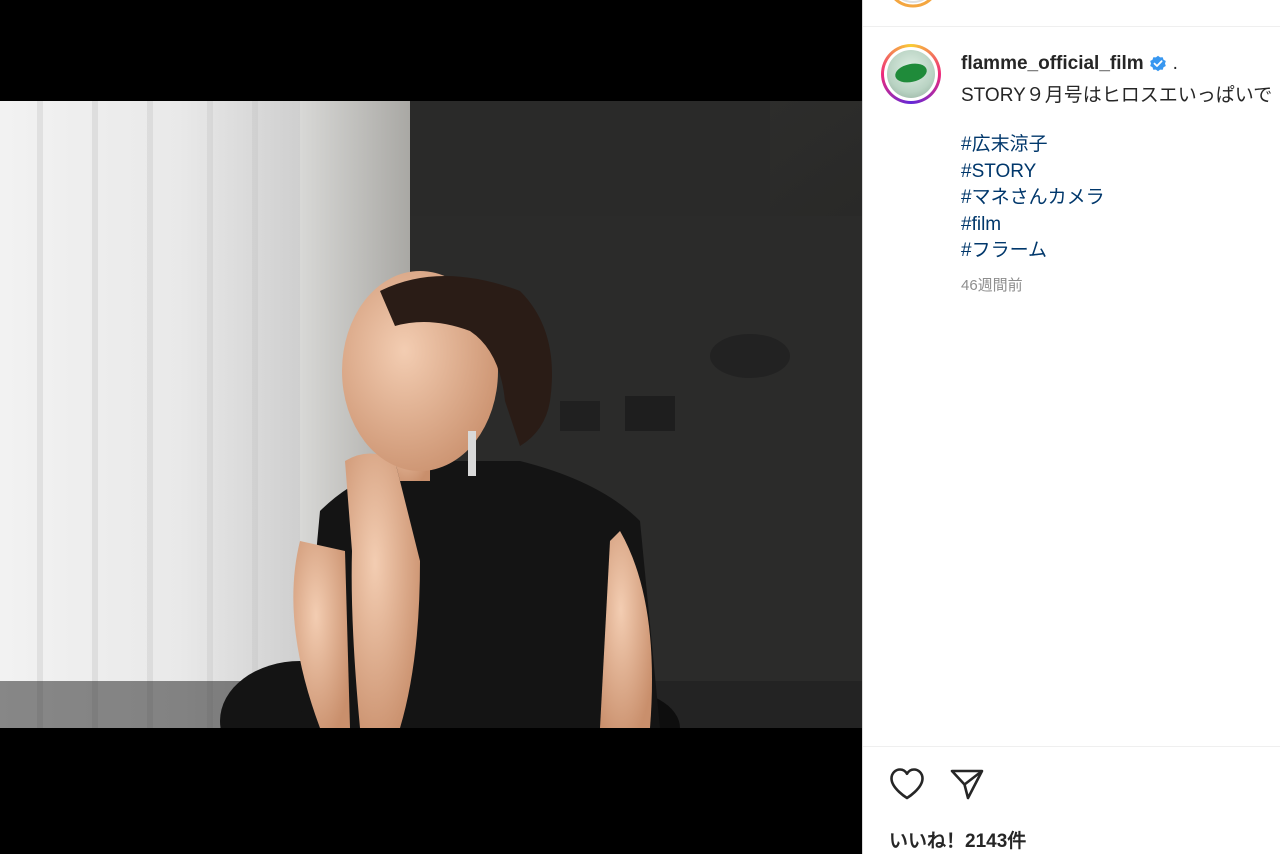  I want to click on like-button, so click(907, 784).